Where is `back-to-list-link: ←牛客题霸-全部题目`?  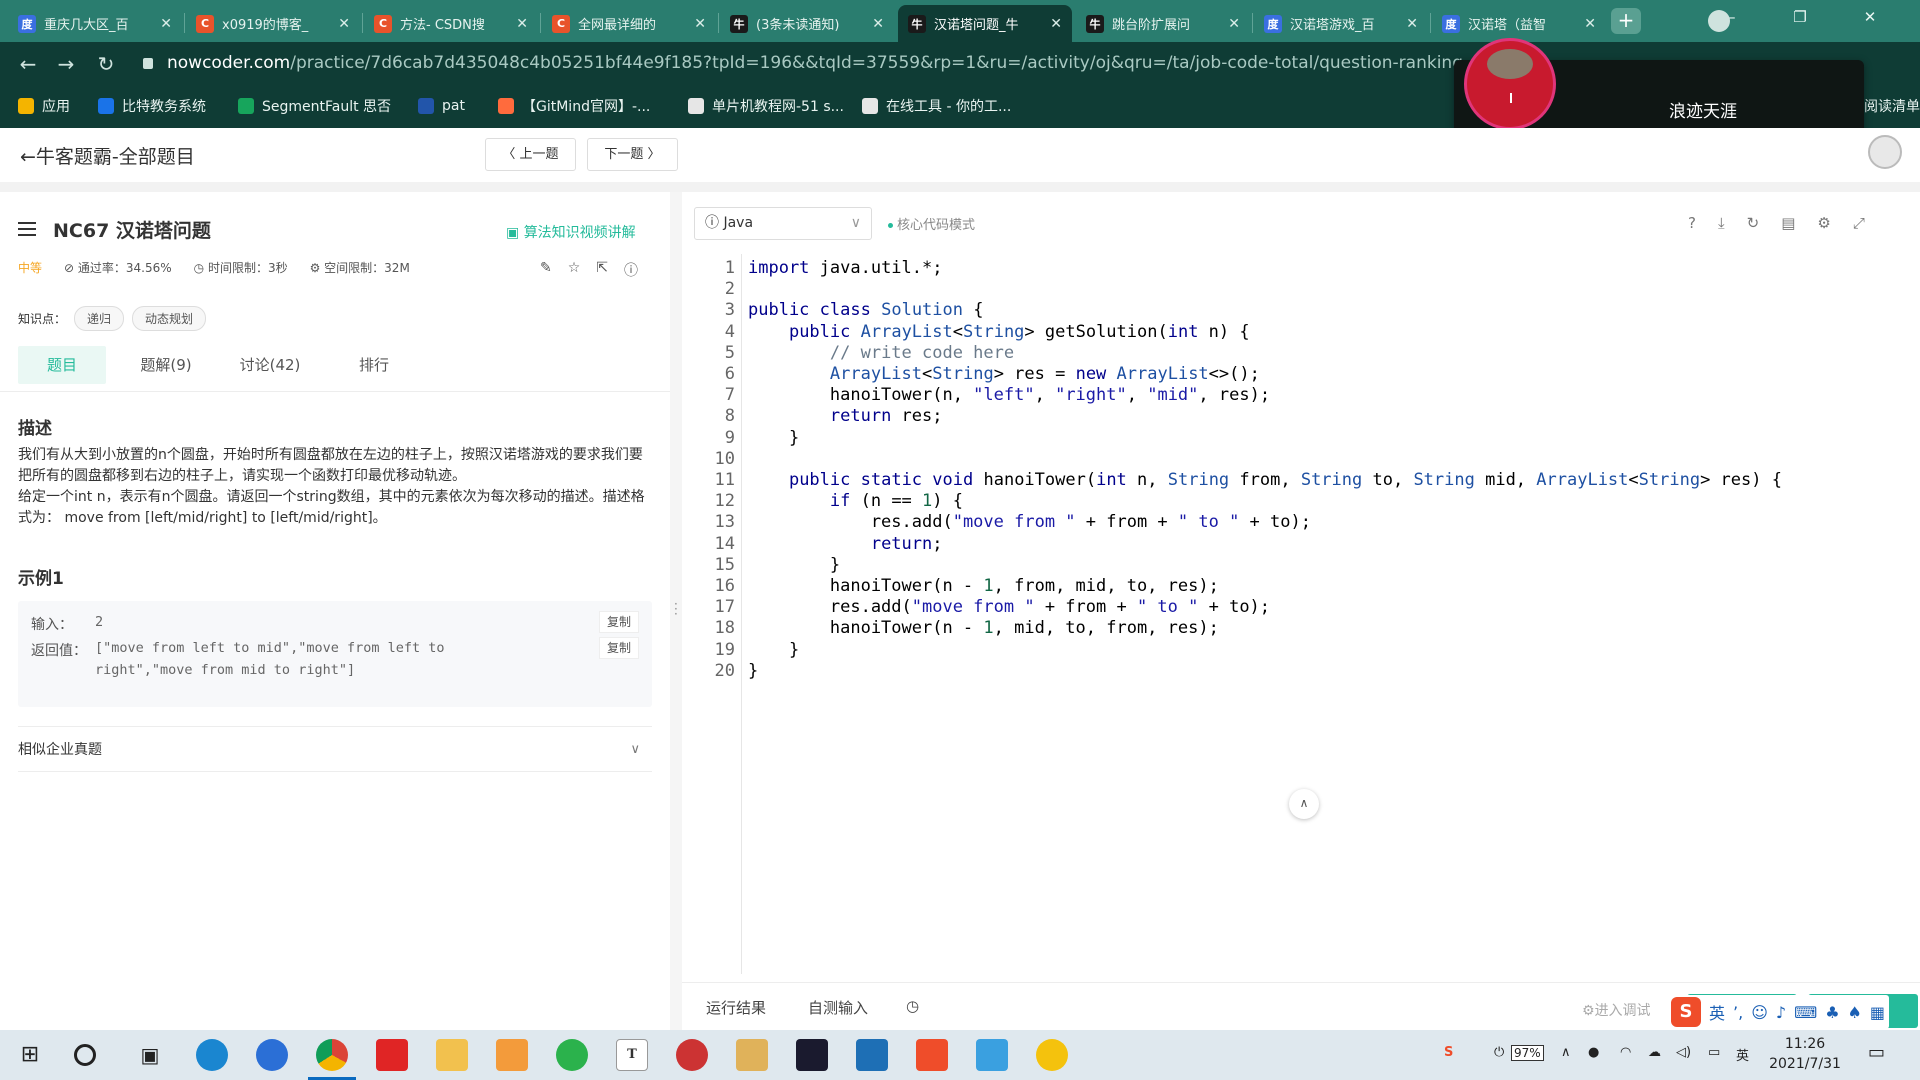
back-to-list-link: ←牛客题霸-全部题目 is located at coordinates (107, 155).